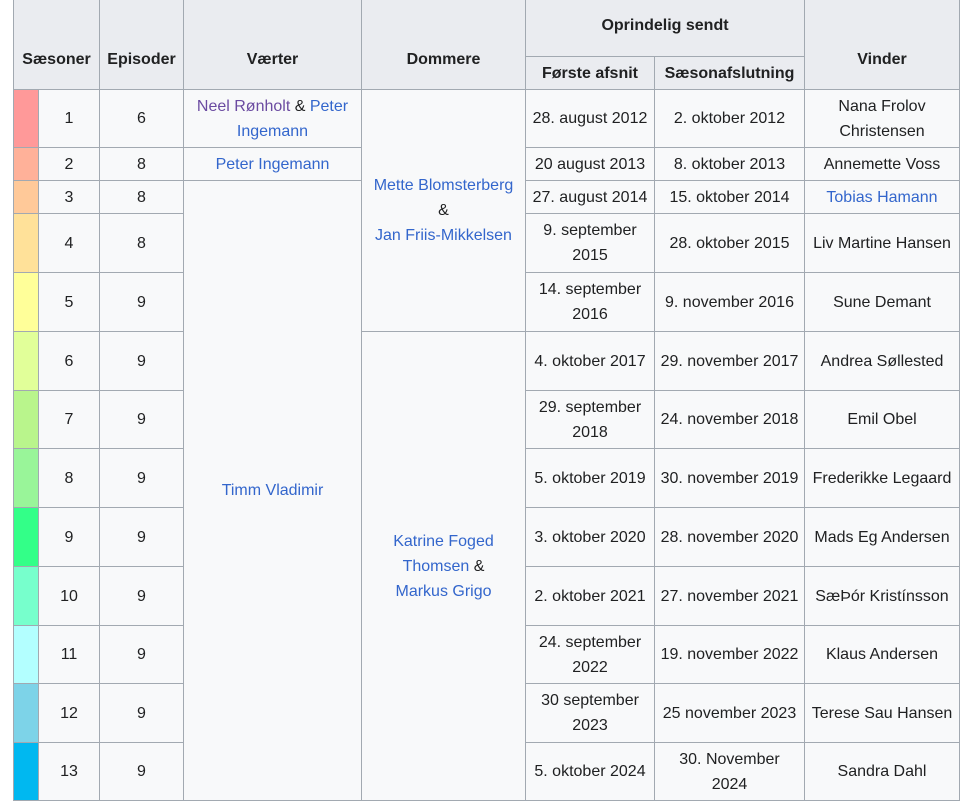 The width and height of the screenshot is (970, 801). Describe the element at coordinates (729, 771) in the screenshot. I see `season-finale-date: 30. November 2024` at that location.